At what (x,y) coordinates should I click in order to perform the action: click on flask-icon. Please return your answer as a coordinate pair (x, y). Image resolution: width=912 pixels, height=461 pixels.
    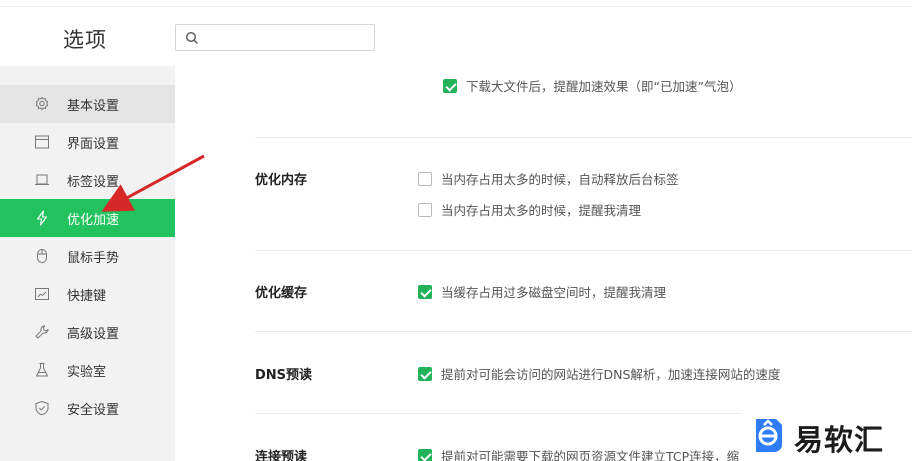
    Looking at the image, I should click on (42, 370).